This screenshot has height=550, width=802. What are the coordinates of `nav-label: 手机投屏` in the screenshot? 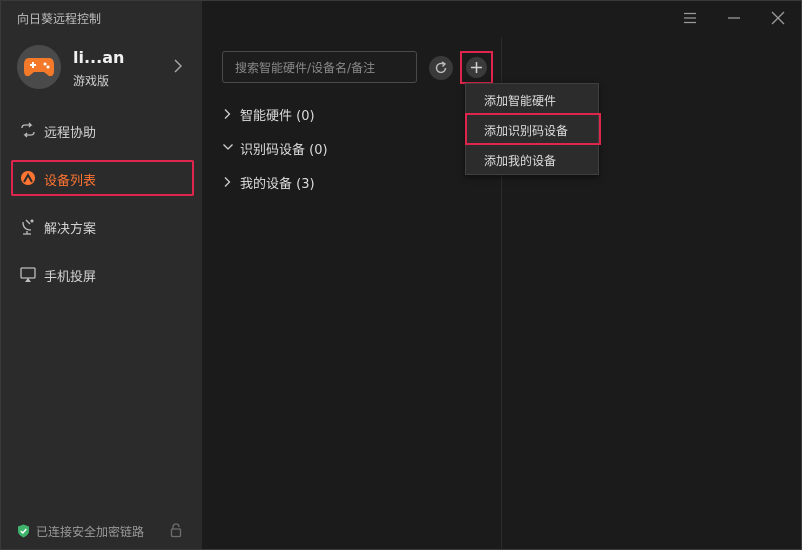 It's located at (70, 277).